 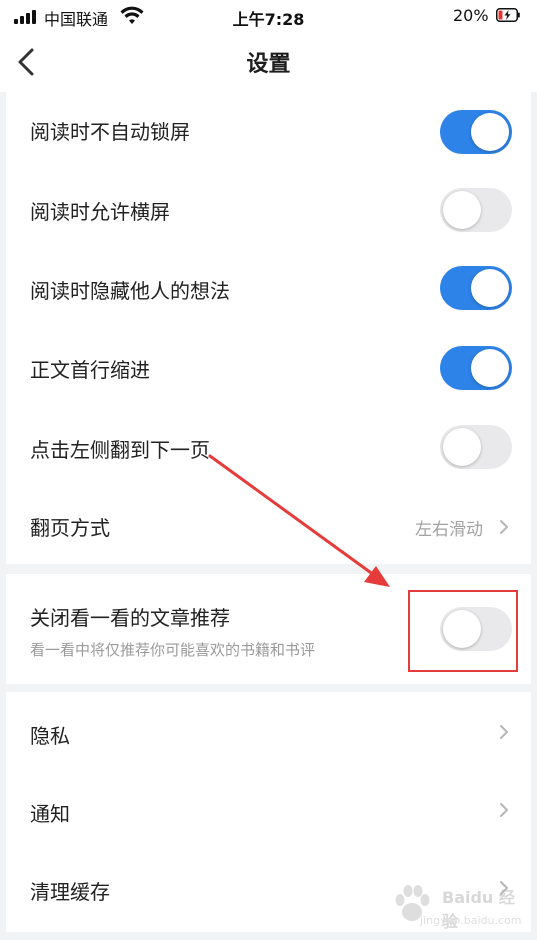 I want to click on setting-label: 阅读时隐藏他人的想法, so click(x=130, y=291).